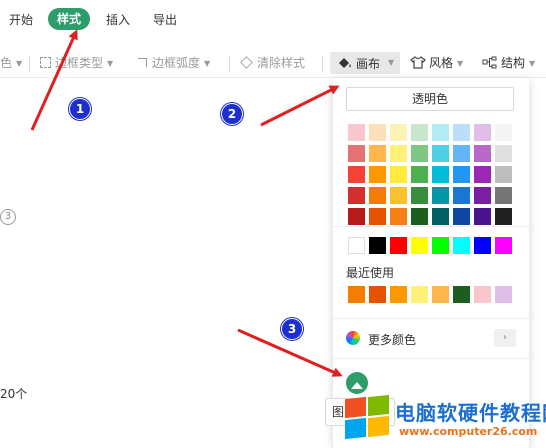  Describe the element at coordinates (357, 383) in the screenshot. I see `image-icon` at that location.